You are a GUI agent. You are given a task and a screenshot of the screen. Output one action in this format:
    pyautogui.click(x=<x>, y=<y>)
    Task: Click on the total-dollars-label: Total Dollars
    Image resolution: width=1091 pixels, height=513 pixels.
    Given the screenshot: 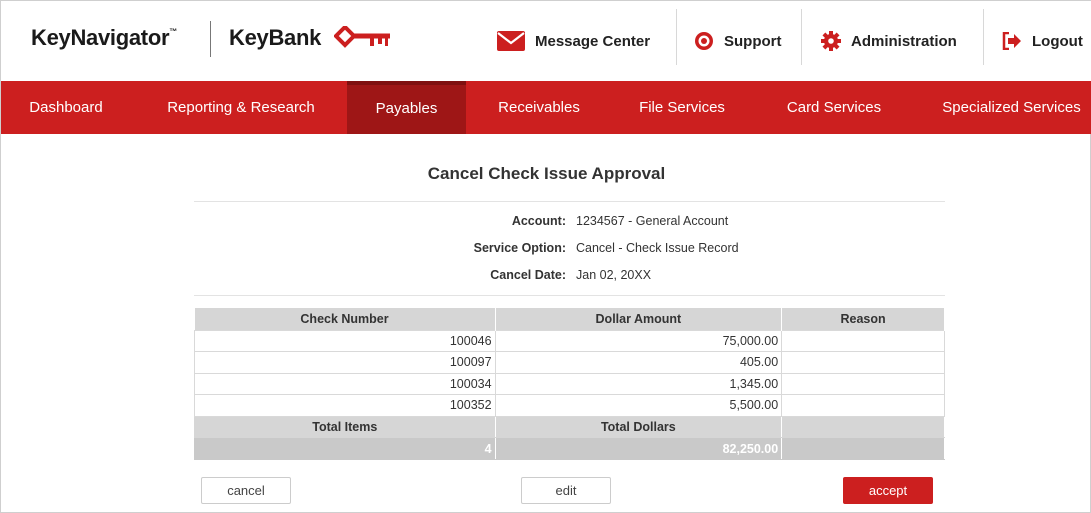 What is the action you would take?
    pyautogui.click(x=638, y=426)
    